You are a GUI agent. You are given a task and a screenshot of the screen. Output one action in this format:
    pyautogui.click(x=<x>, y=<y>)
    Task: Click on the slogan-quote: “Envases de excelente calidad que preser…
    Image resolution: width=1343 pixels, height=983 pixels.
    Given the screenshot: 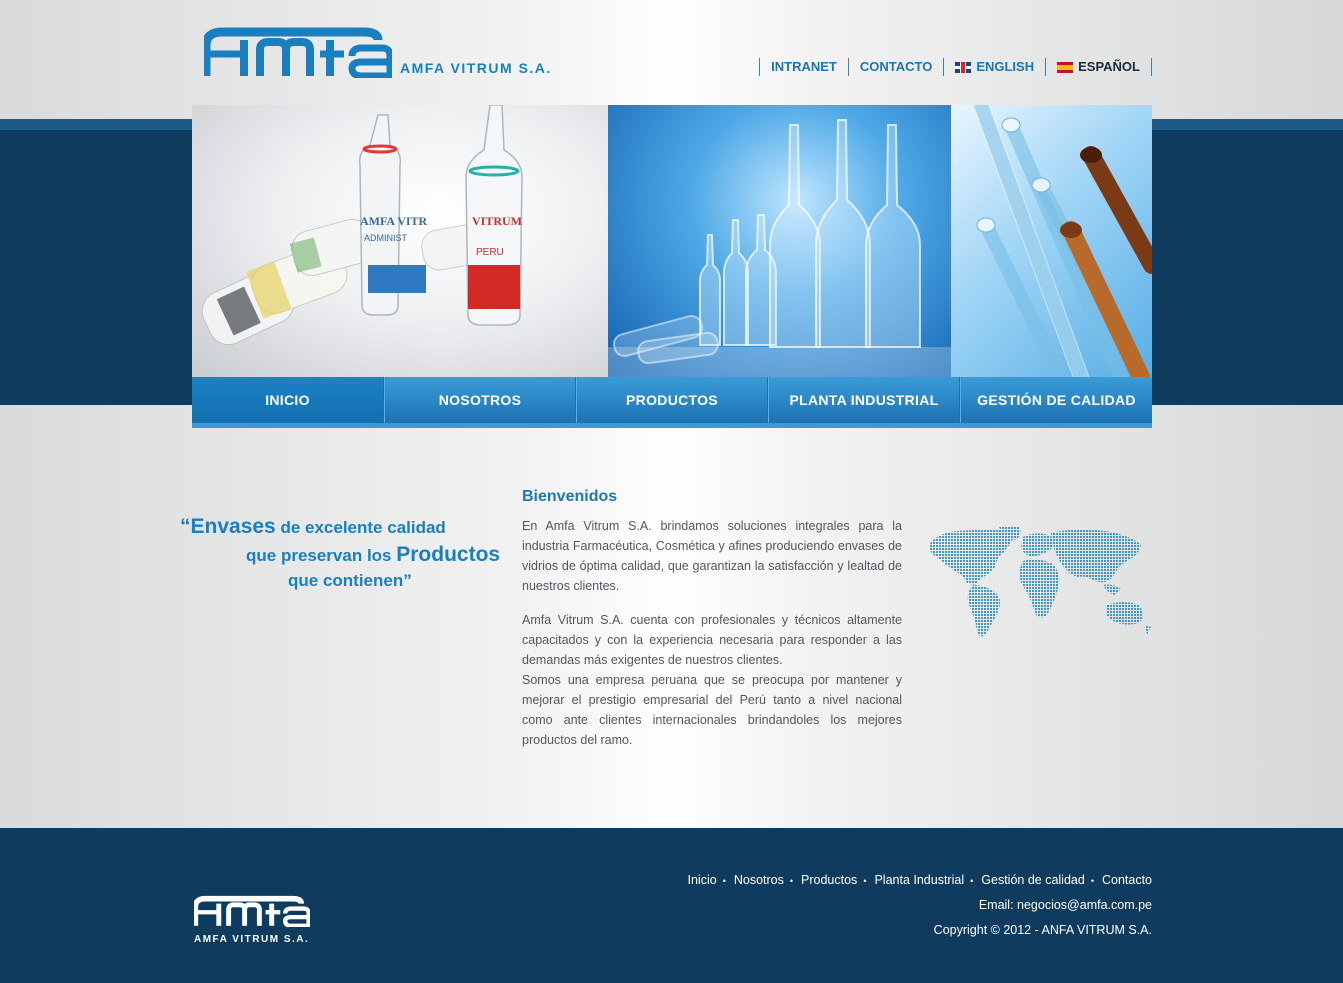 What is the action you would take?
    pyautogui.click(x=347, y=553)
    